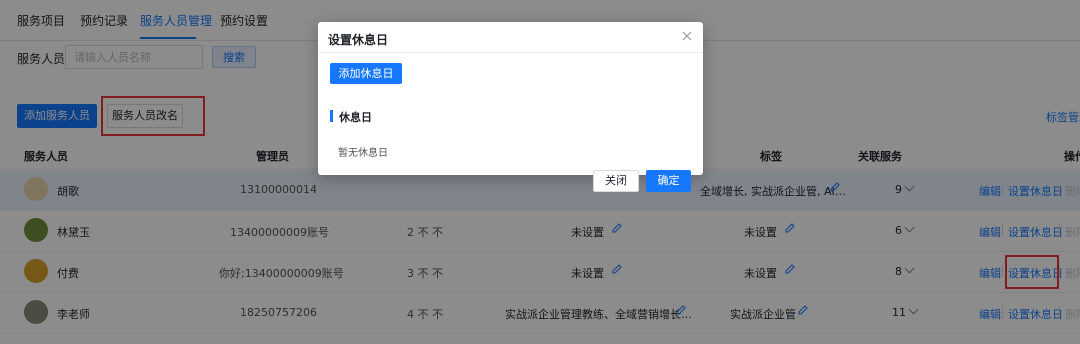 Image resolution: width=1080 pixels, height=344 pixels. I want to click on section-title: 休息日, so click(355, 117).